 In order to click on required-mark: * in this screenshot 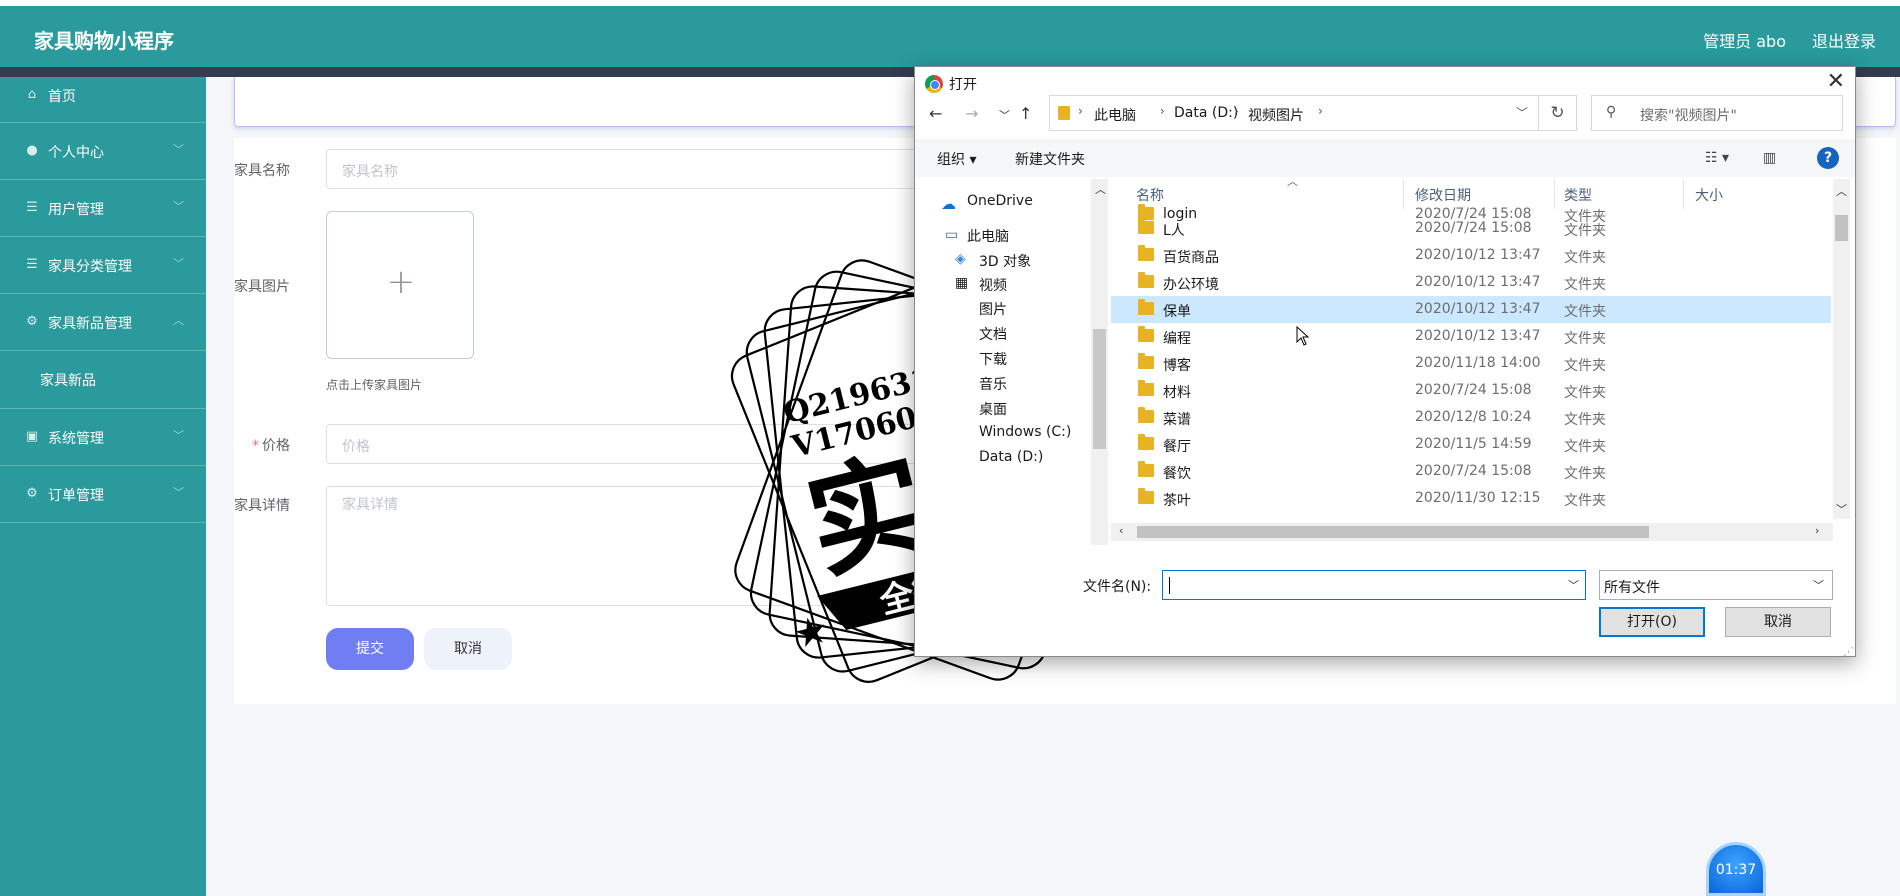, I will do `click(255, 446)`.